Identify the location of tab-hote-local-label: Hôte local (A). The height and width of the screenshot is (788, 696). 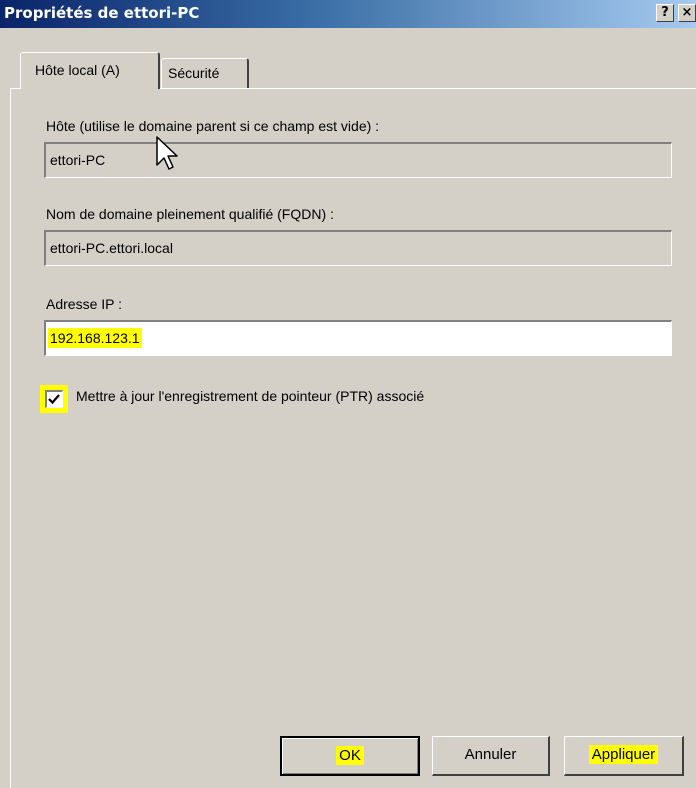
(77, 70).